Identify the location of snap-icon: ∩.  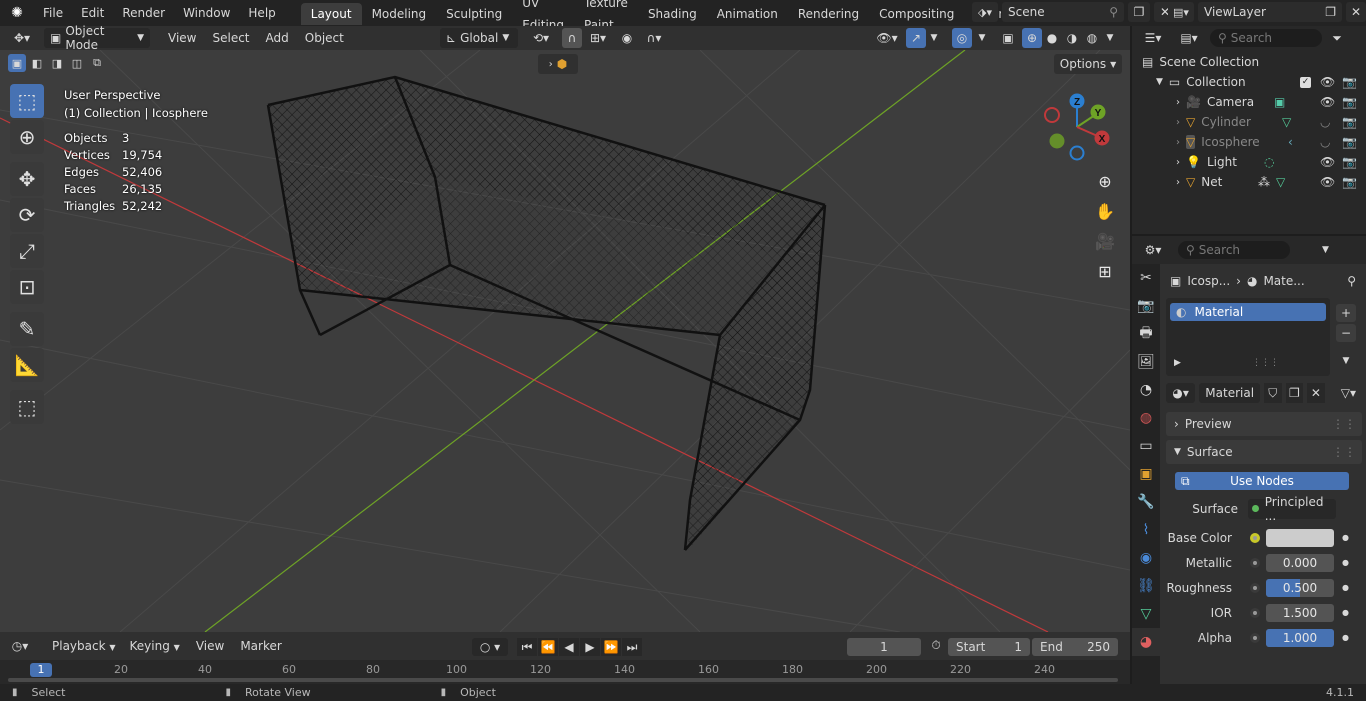
(572, 38).